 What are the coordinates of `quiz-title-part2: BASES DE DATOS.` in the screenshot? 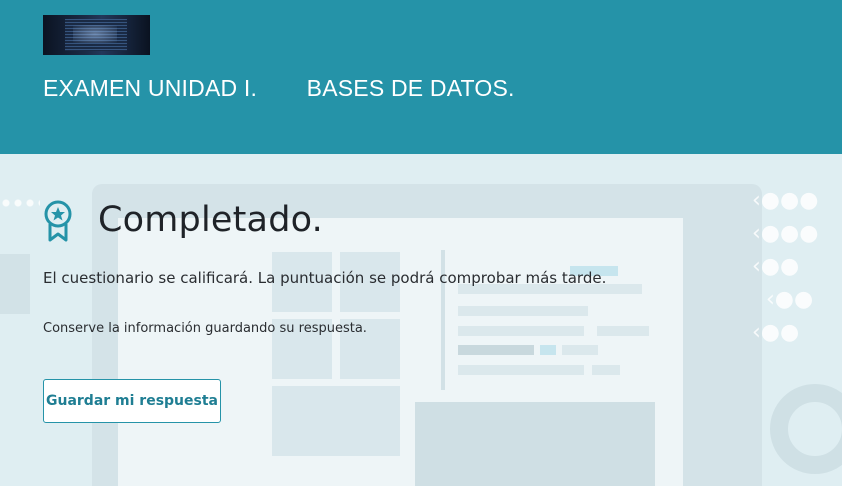 It's located at (410, 88).